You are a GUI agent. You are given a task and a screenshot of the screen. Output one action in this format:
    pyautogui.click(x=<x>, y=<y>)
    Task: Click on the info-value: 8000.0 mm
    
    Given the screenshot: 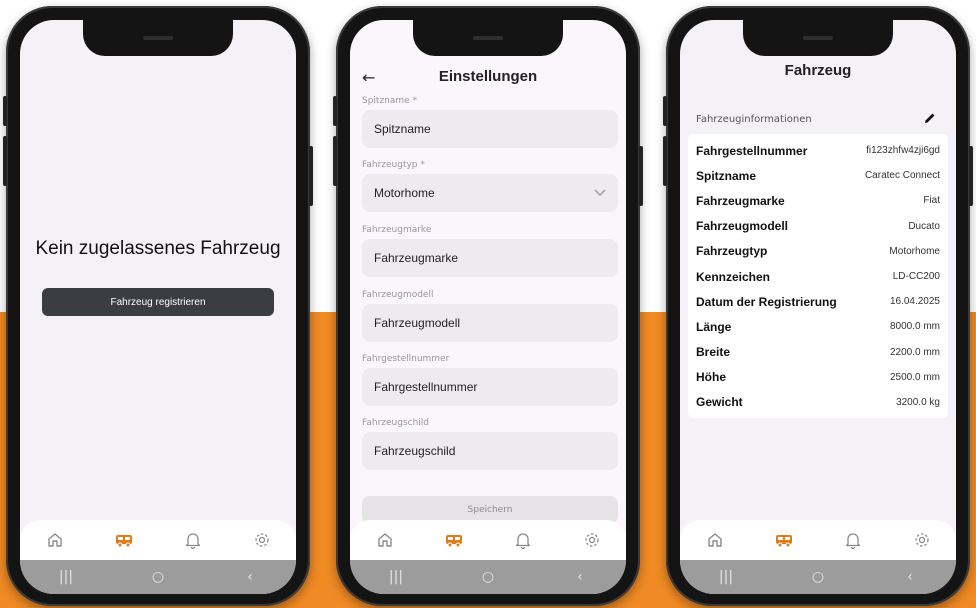 What is the action you would take?
    pyautogui.click(x=914, y=327)
    